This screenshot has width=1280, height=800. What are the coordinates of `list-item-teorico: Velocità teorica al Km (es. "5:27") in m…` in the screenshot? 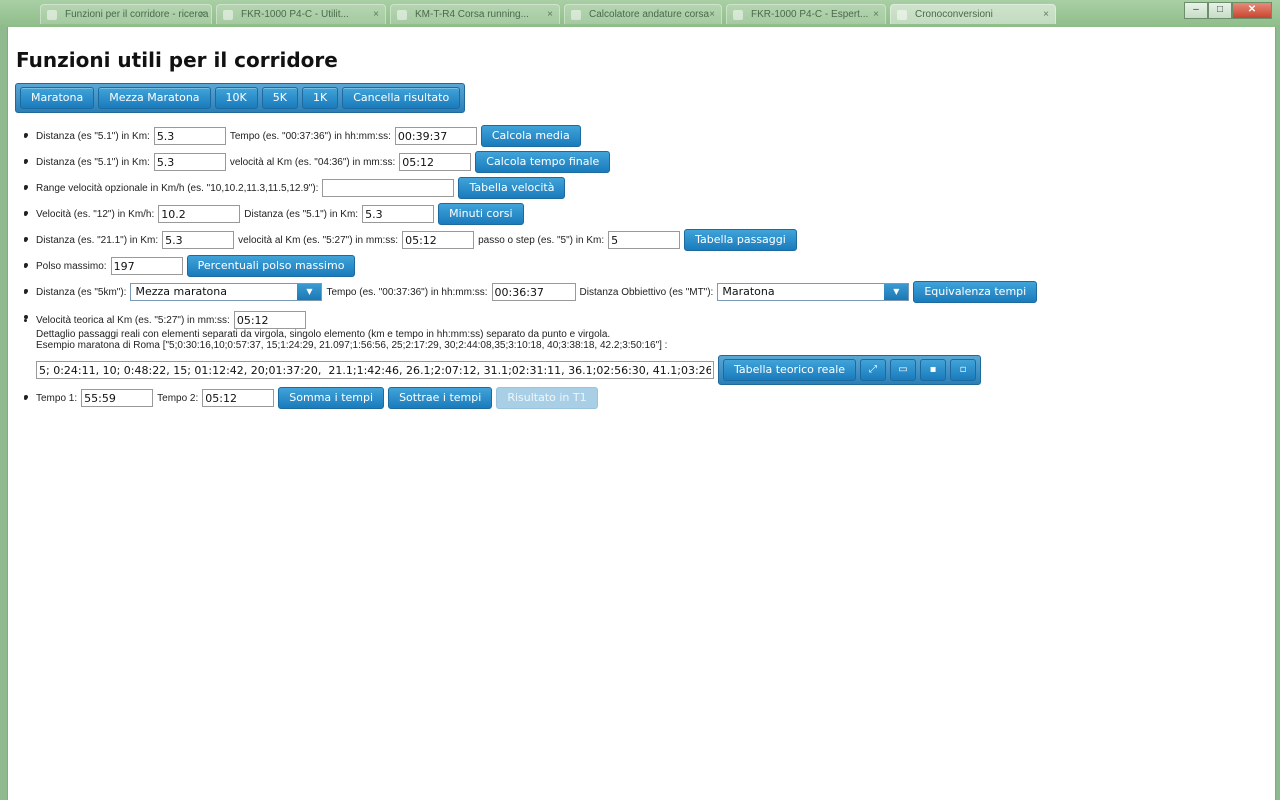 It's located at (640, 345).